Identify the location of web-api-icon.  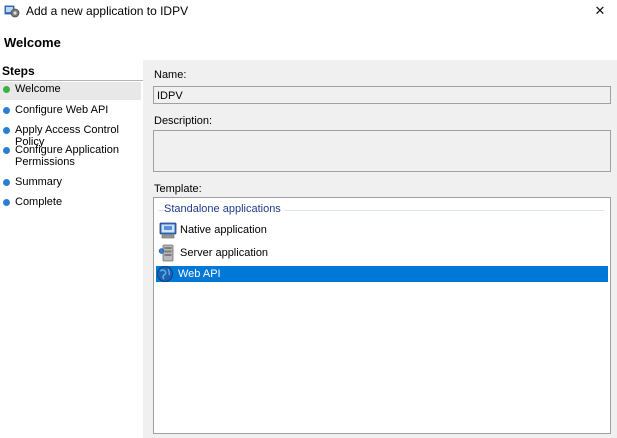
(166, 274).